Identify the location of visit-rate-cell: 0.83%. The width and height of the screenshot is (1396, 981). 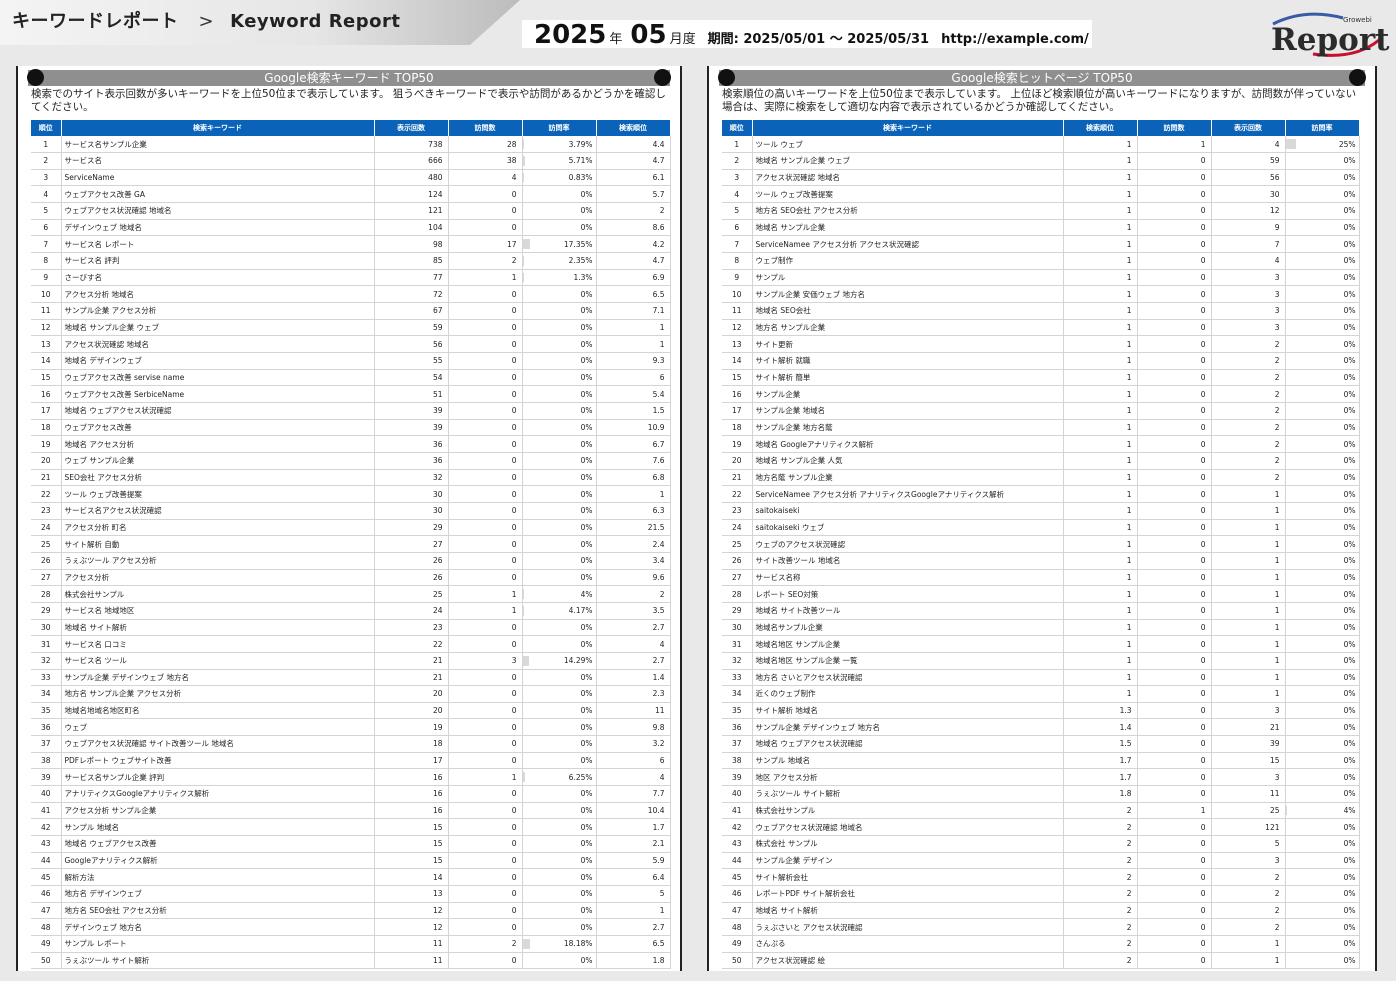
(559, 178).